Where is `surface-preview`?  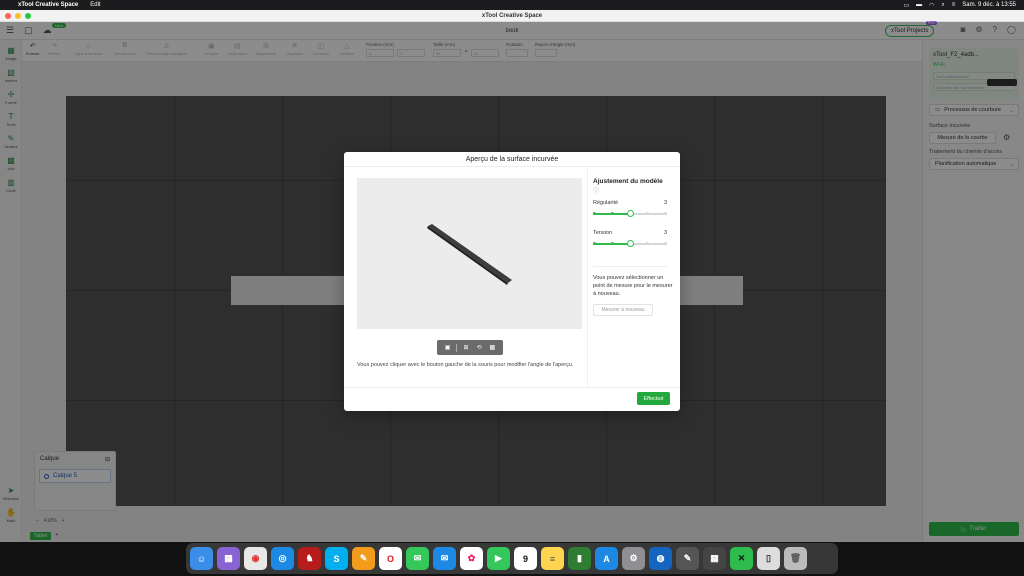
surface-preview is located at coordinates (469, 253).